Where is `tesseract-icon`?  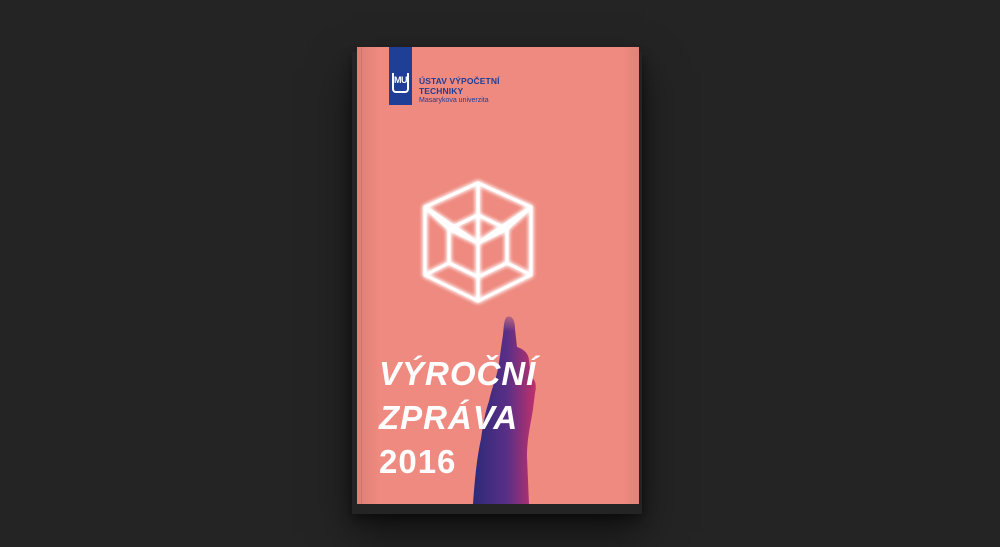
tesseract-icon is located at coordinates (478, 242).